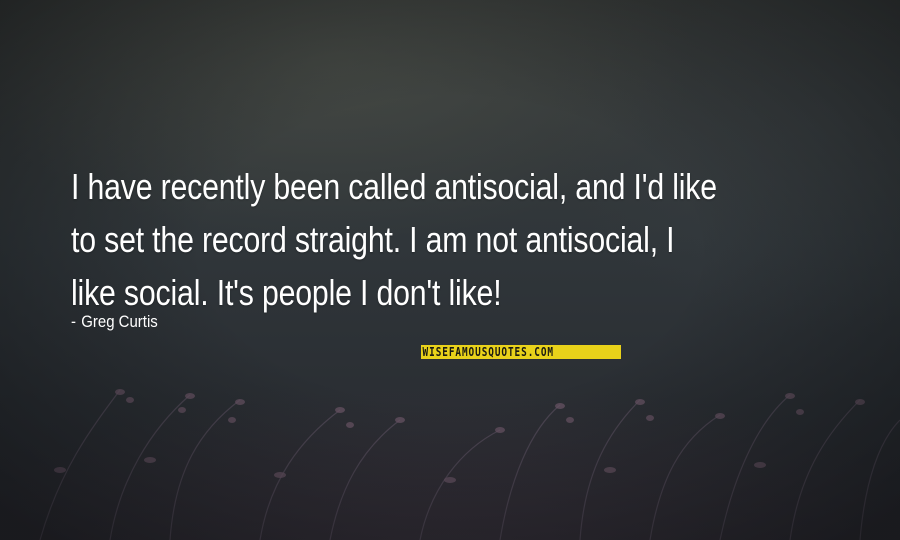 This screenshot has width=900, height=540. Describe the element at coordinates (119, 321) in the screenshot. I see `author-name: Greg Curtis` at that location.